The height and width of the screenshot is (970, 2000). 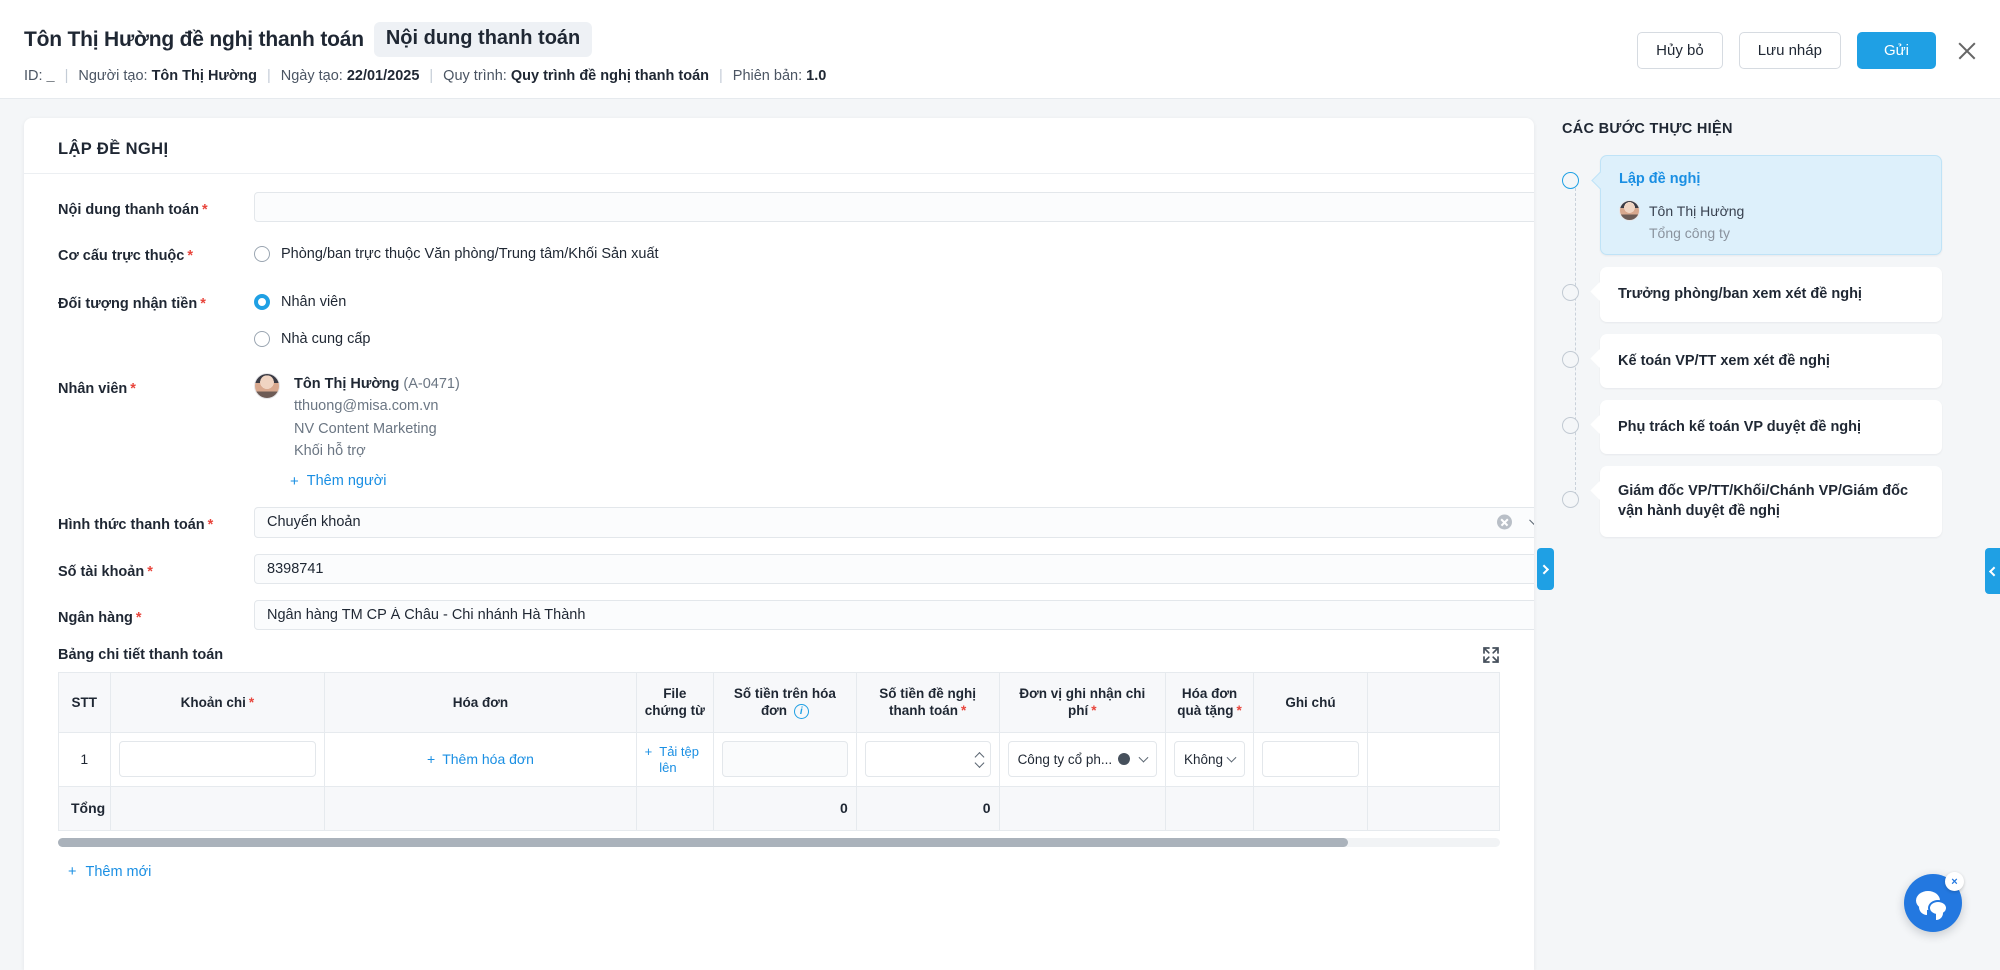 What do you see at coordinates (483, 39) in the screenshot?
I see `document-chip: Nội dung thanh toán` at bounding box center [483, 39].